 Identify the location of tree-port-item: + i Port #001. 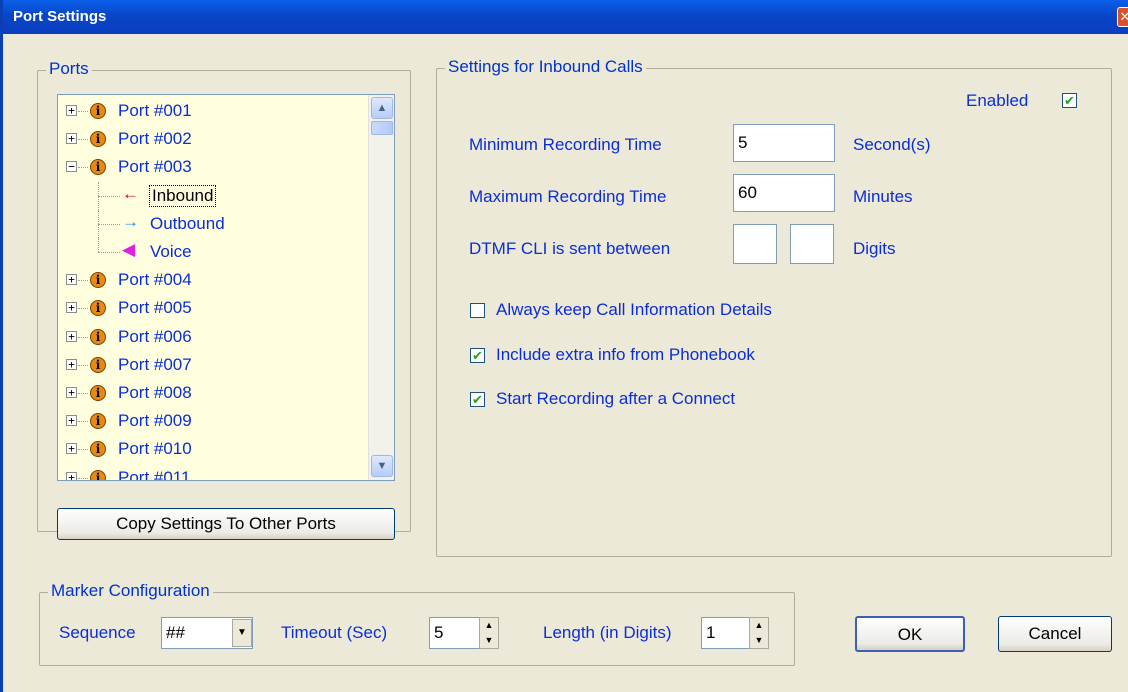
(213, 111).